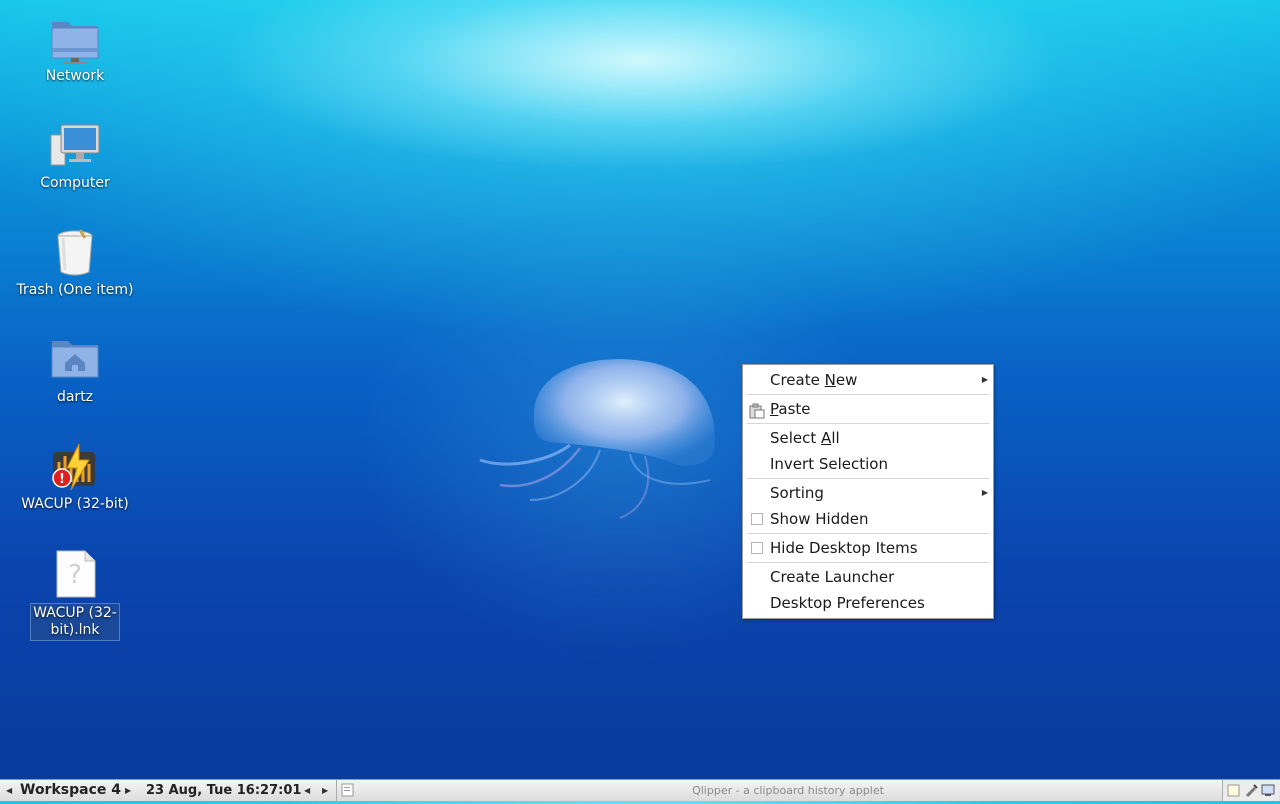 This screenshot has width=1280, height=804. I want to click on menu-item-label: Sorting, so click(797, 493).